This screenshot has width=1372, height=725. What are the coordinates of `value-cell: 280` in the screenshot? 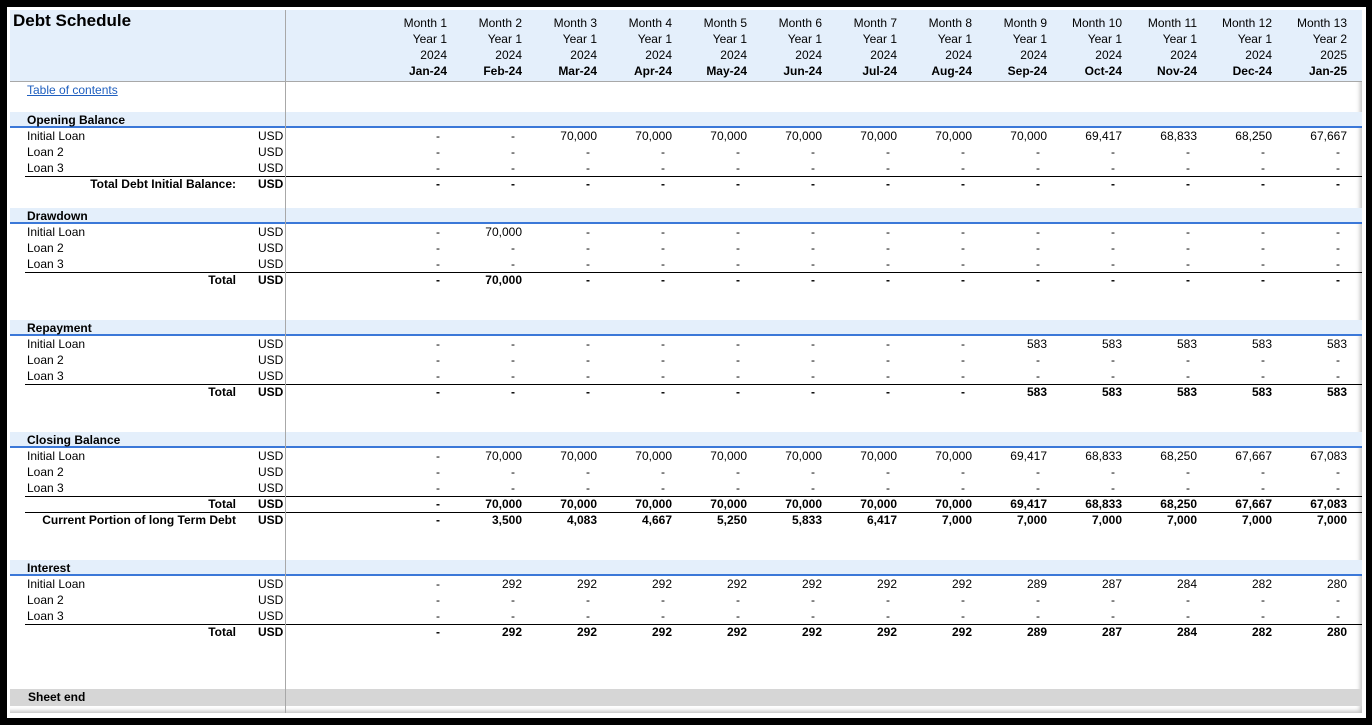 It's located at (1312, 632).